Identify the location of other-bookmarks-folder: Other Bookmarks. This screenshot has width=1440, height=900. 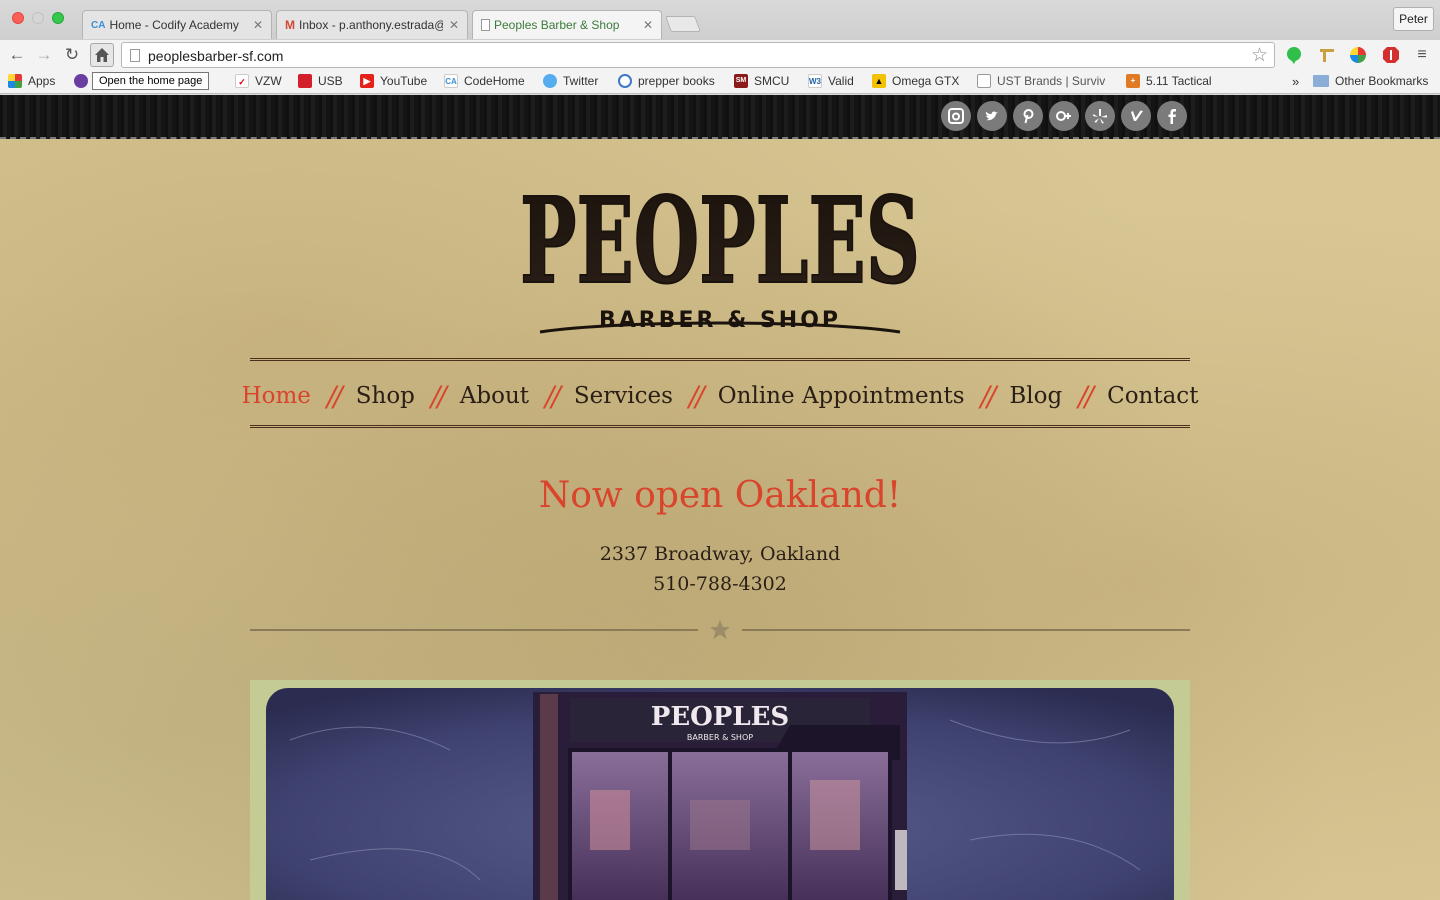
(1370, 81).